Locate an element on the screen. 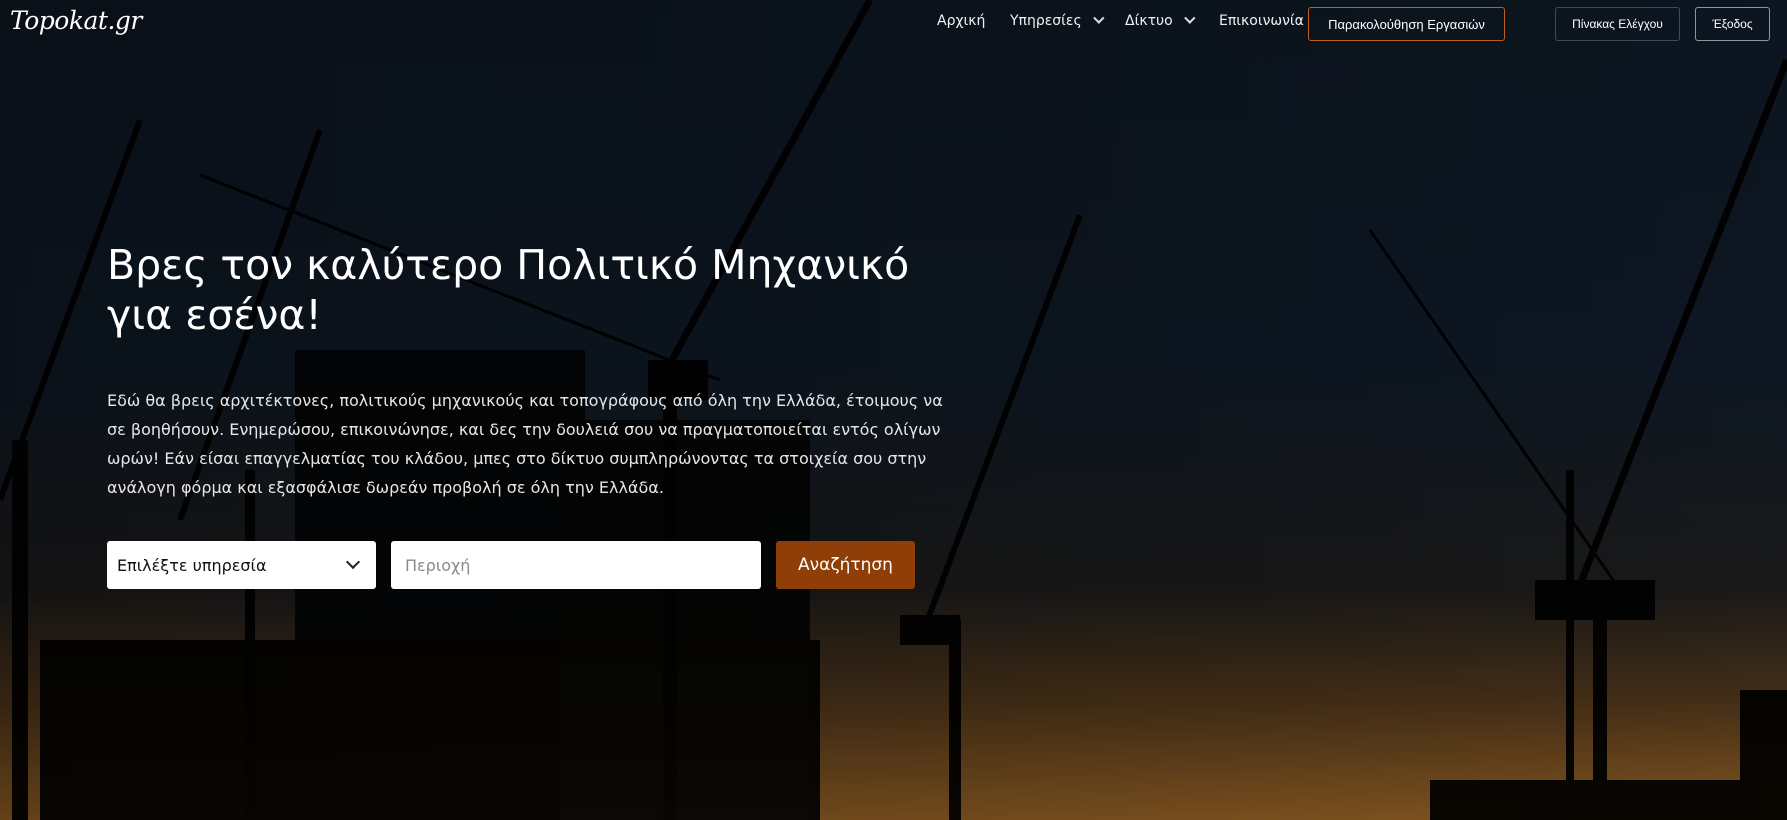  service-select: Επιλέξτε υπηρεσία is located at coordinates (241, 565).